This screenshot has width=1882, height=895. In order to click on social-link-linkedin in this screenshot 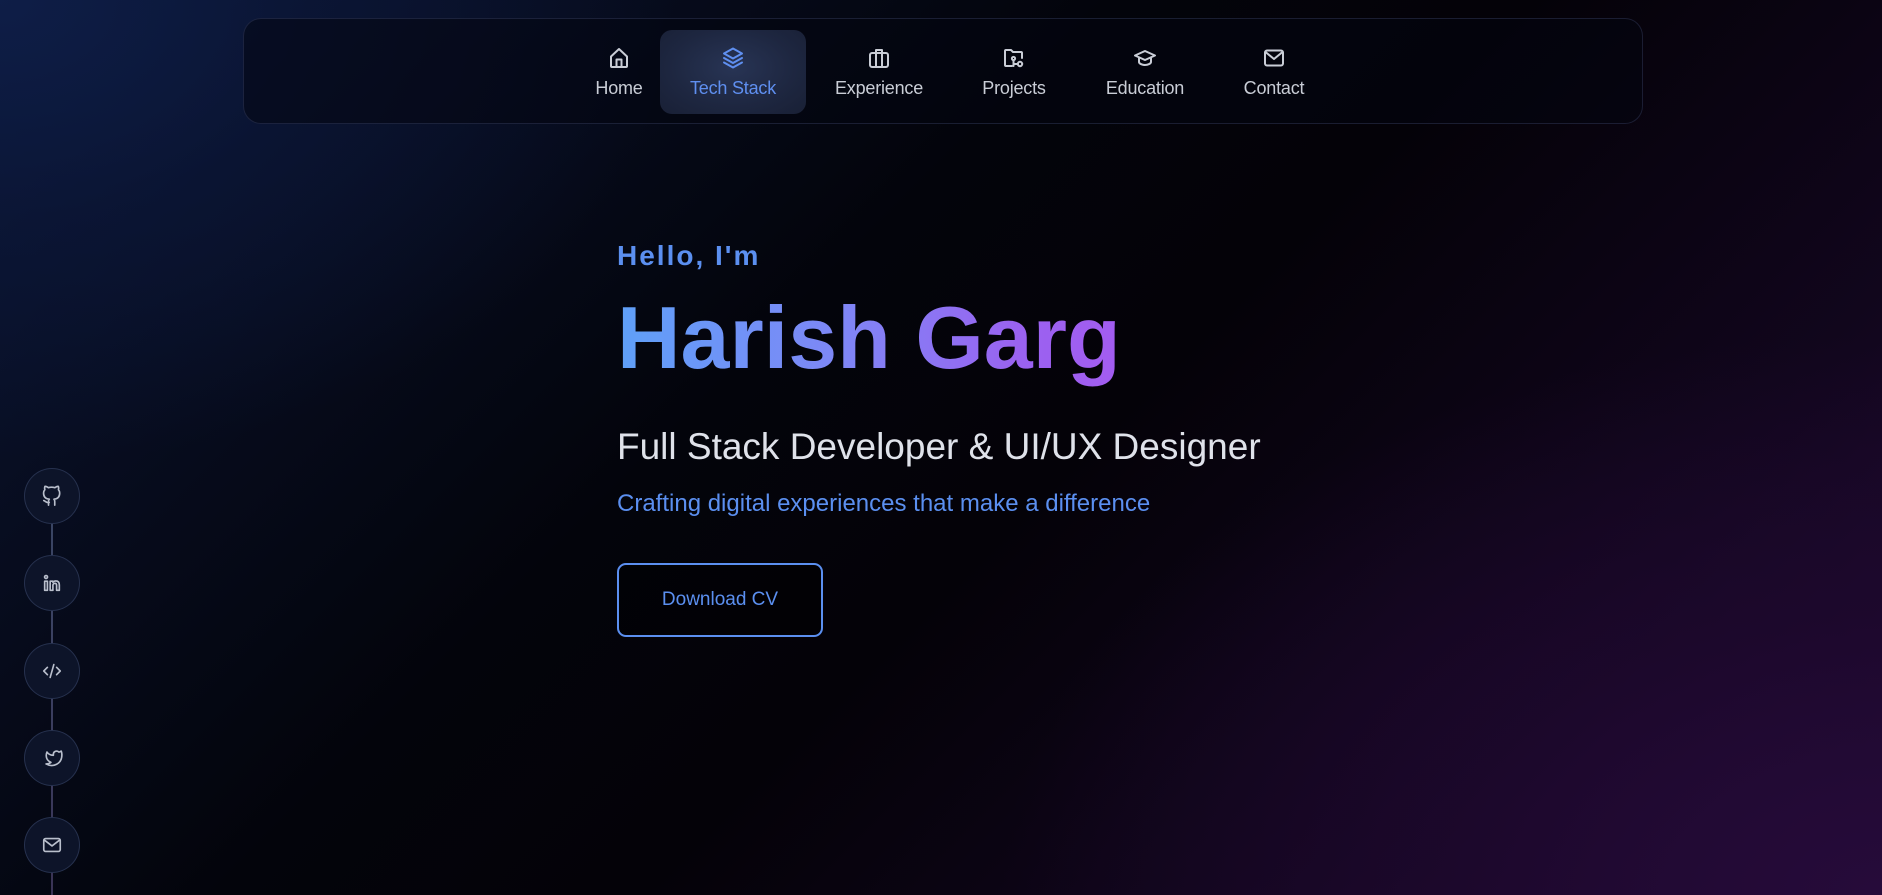, I will do `click(52, 583)`.